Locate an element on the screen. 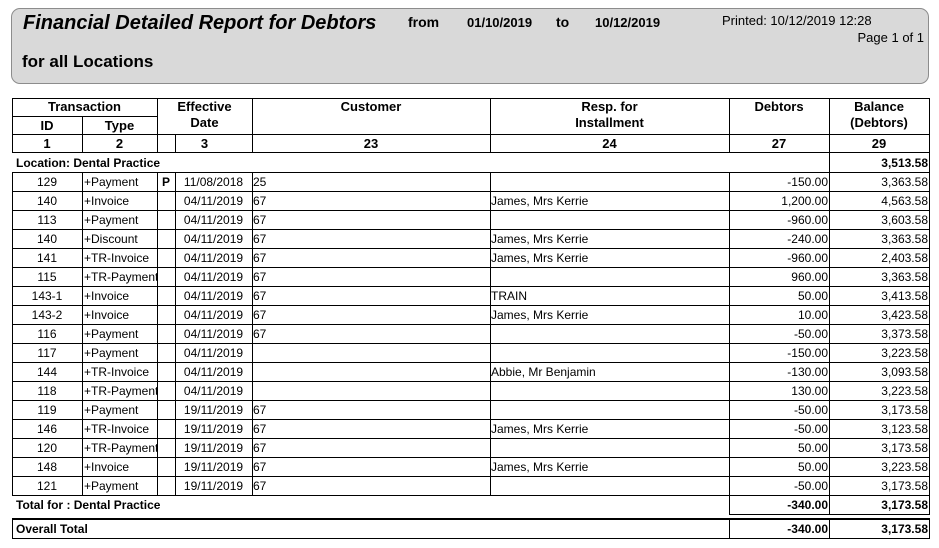 The width and height of the screenshot is (939, 548). column-number: 23 is located at coordinates (371, 143).